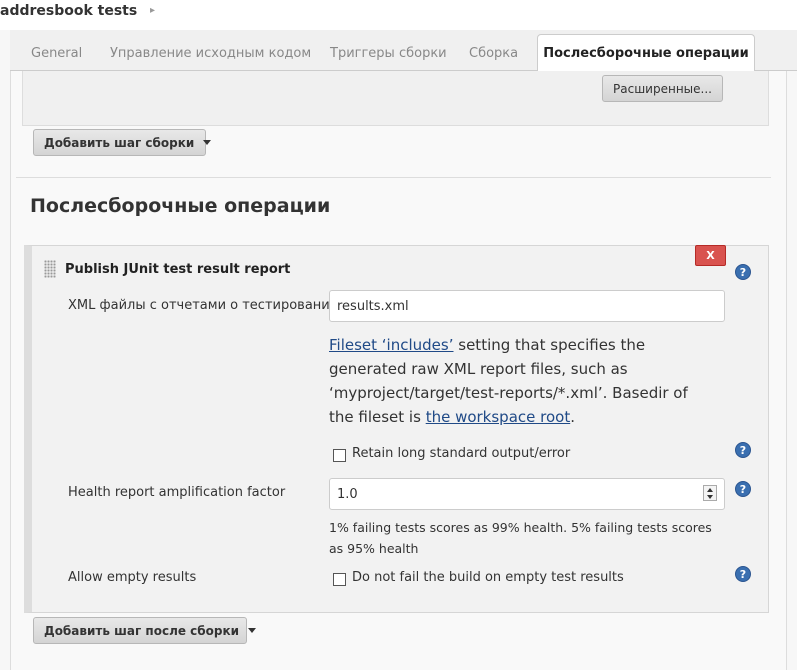  I want to click on tab-scm: Управление исходным кодом, so click(210, 53).